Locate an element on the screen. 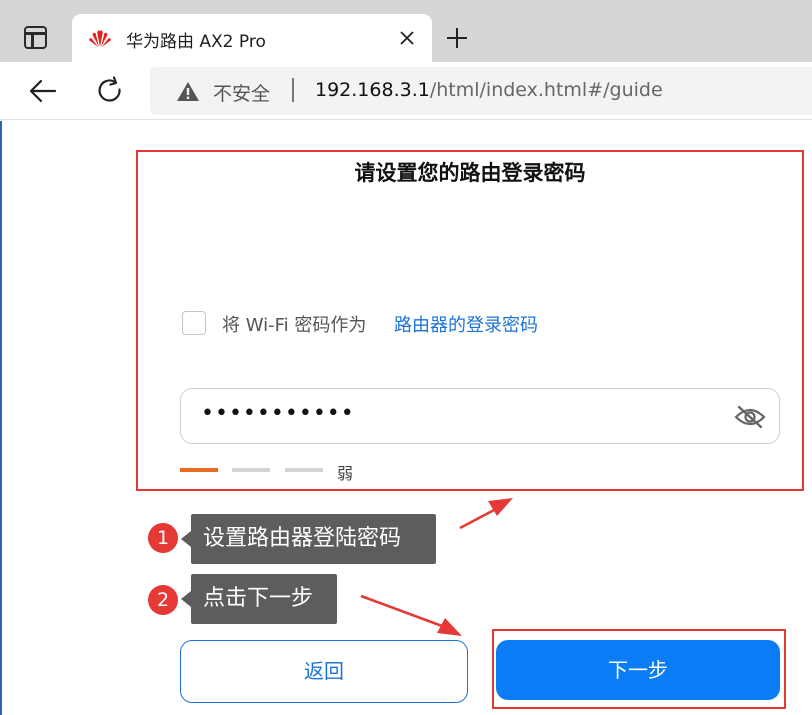 This screenshot has height=715, width=812. step-2-badge: 2 is located at coordinates (163, 600).